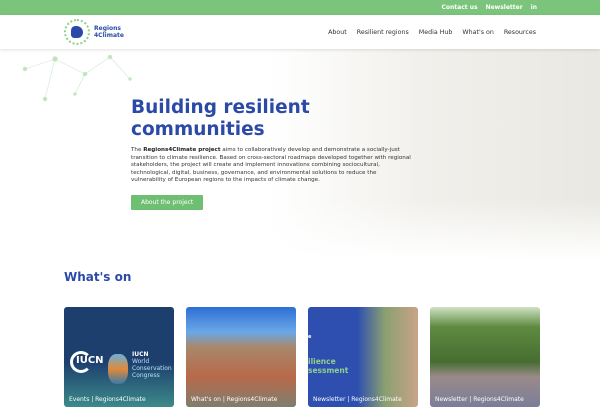 The height and width of the screenshot is (407, 600). What do you see at coordinates (534, 7) in the screenshot?
I see `linkedin-icon: in` at bounding box center [534, 7].